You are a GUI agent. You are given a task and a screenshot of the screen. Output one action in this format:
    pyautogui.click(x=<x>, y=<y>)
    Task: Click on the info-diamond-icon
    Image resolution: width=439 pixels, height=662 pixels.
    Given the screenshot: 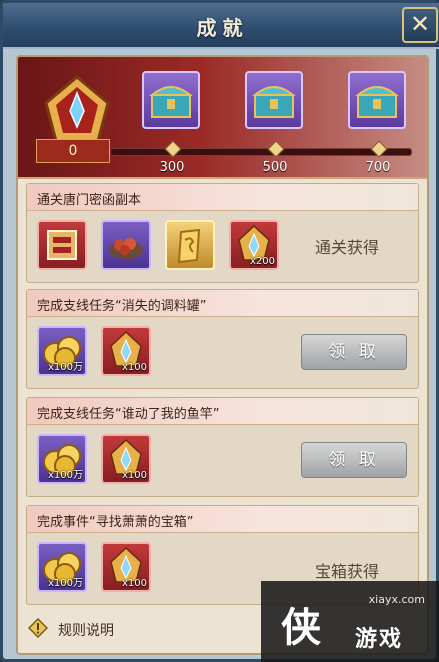 What is the action you would take?
    pyautogui.click(x=38, y=628)
    